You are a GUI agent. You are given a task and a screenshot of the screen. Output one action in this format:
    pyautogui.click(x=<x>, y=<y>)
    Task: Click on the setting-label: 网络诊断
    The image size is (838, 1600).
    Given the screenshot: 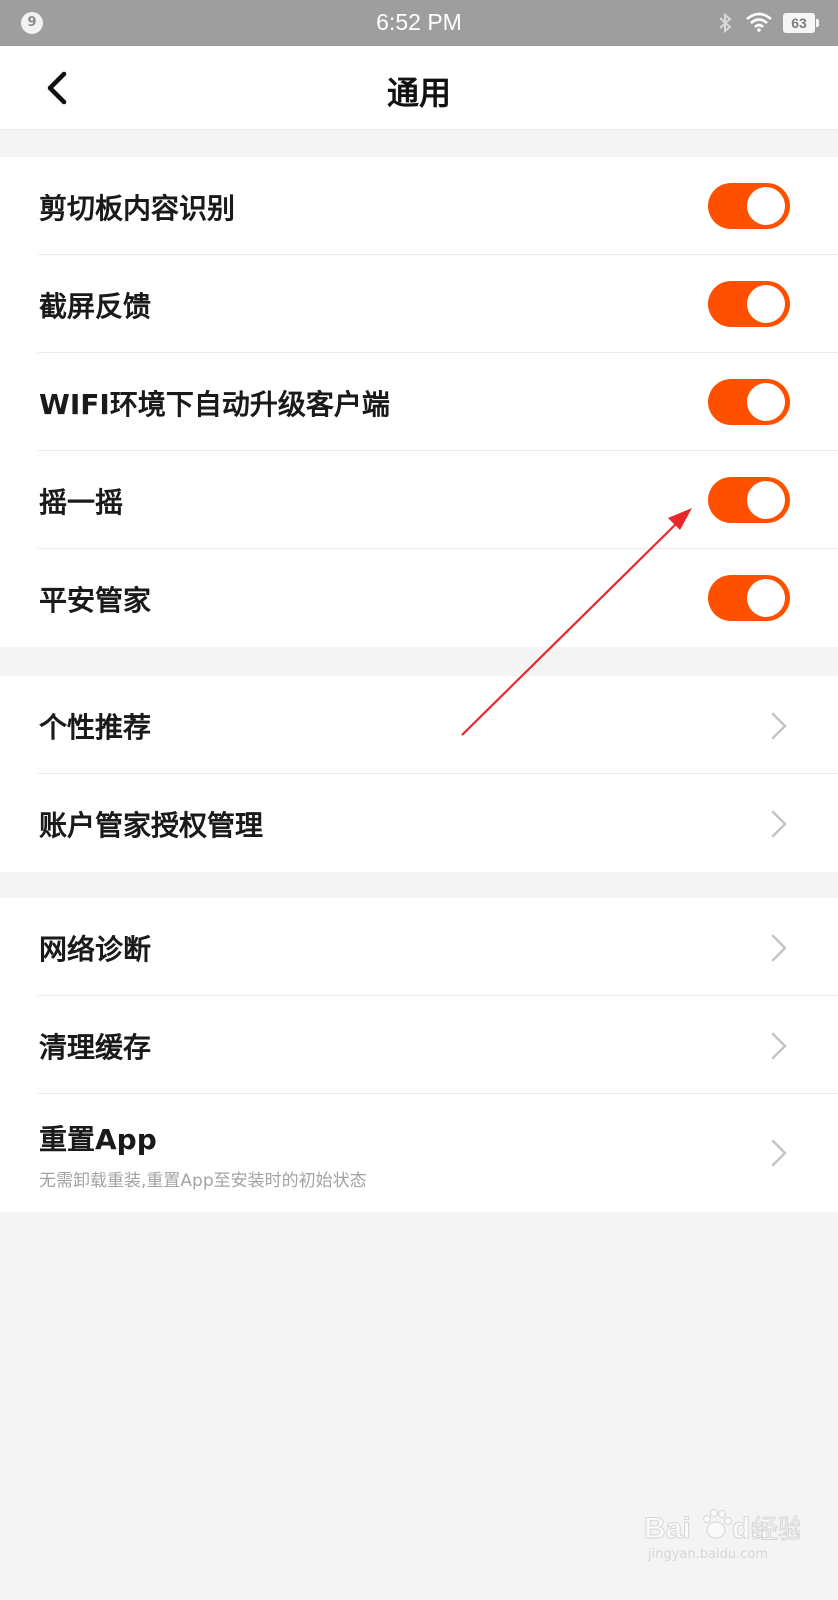 What is the action you would take?
    pyautogui.click(x=95, y=949)
    